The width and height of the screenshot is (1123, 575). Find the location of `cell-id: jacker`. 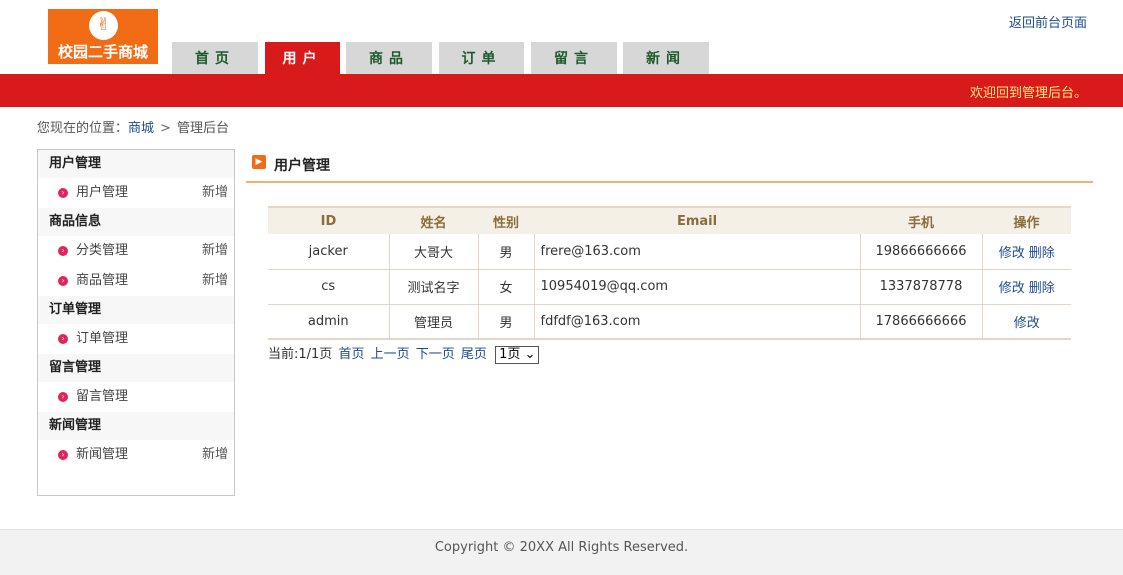

cell-id: jacker is located at coordinates (328, 252).